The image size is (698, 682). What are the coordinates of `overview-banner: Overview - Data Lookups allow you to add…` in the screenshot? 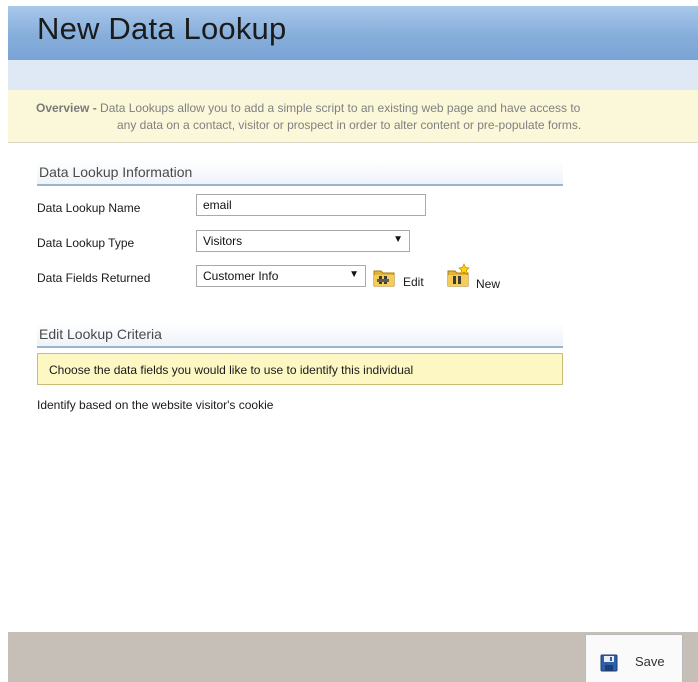 It's located at (353, 116).